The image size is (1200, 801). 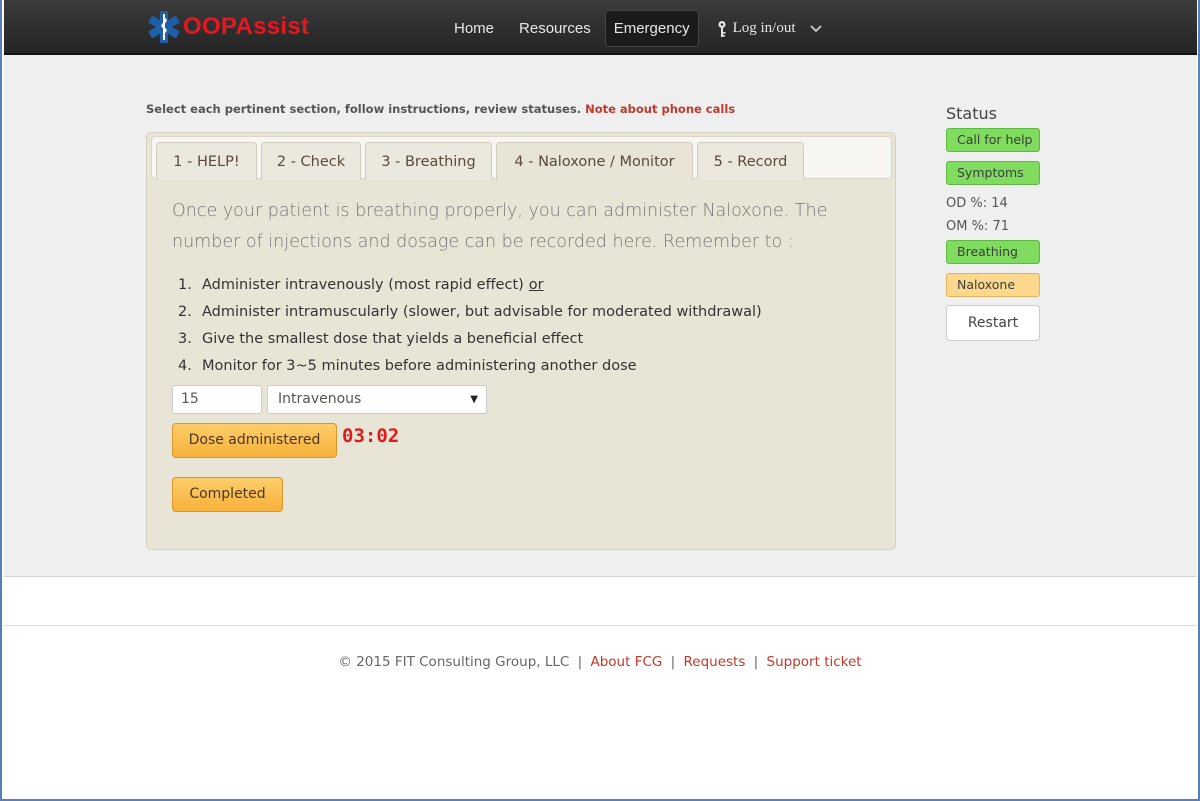 I want to click on monitor-timer: 03:02, so click(x=371, y=436).